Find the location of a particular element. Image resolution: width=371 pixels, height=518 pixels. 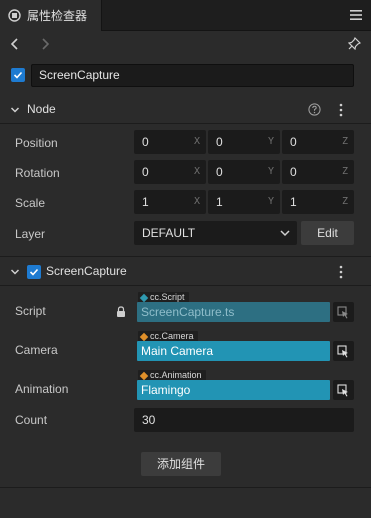

camera-asset-field: cc.Camera Main Camera is located at coordinates (244, 346).